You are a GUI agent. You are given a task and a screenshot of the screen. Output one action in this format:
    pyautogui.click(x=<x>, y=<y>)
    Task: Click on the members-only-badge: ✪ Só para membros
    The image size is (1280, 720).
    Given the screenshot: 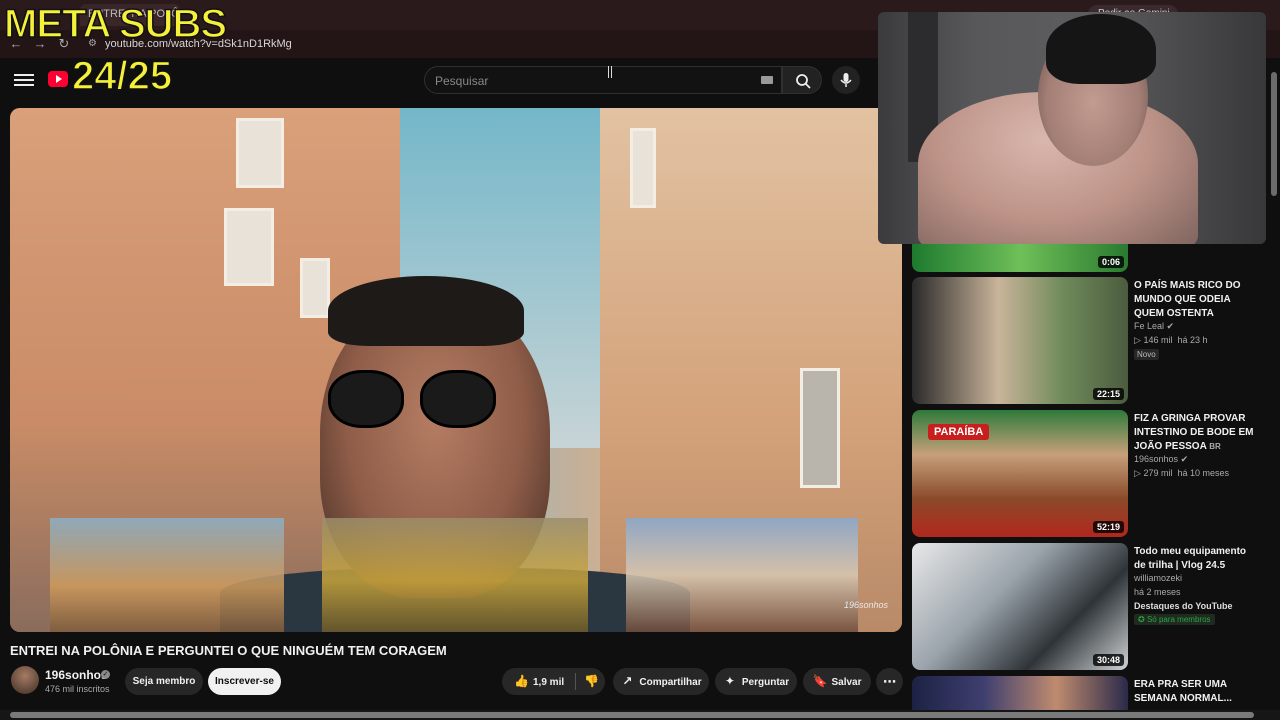 What is the action you would take?
    pyautogui.click(x=1174, y=619)
    